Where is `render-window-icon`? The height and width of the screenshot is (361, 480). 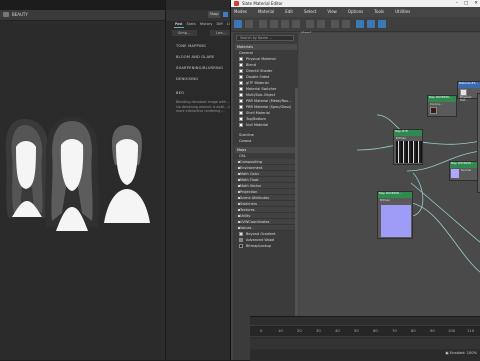 render-window-icon is located at coordinates (6, 14).